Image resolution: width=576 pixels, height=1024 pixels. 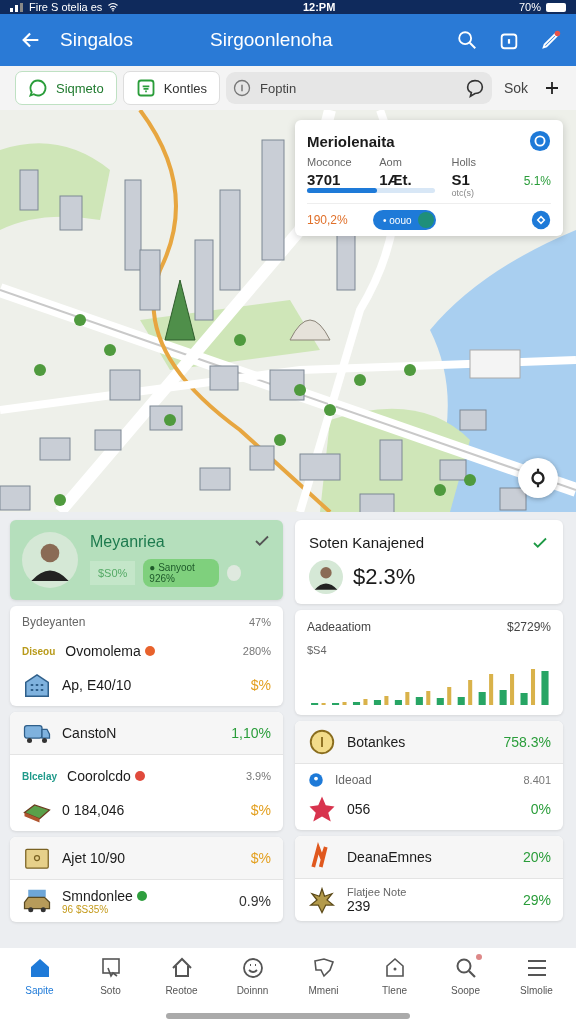 What do you see at coordinates (66, 88) in the screenshot?
I see `filter-chip: Siqmeto` at bounding box center [66, 88].